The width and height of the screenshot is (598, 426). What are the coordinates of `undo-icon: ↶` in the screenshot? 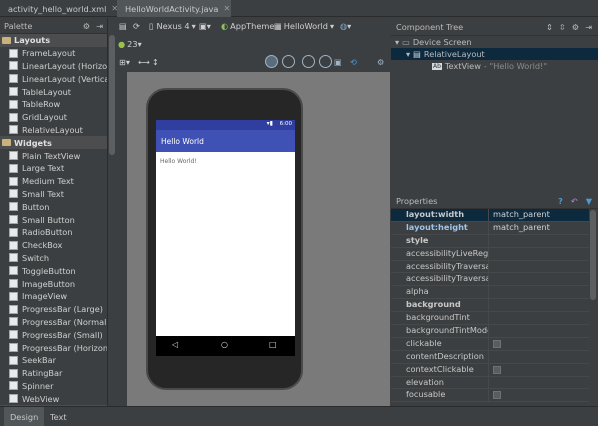 It's located at (574, 201).